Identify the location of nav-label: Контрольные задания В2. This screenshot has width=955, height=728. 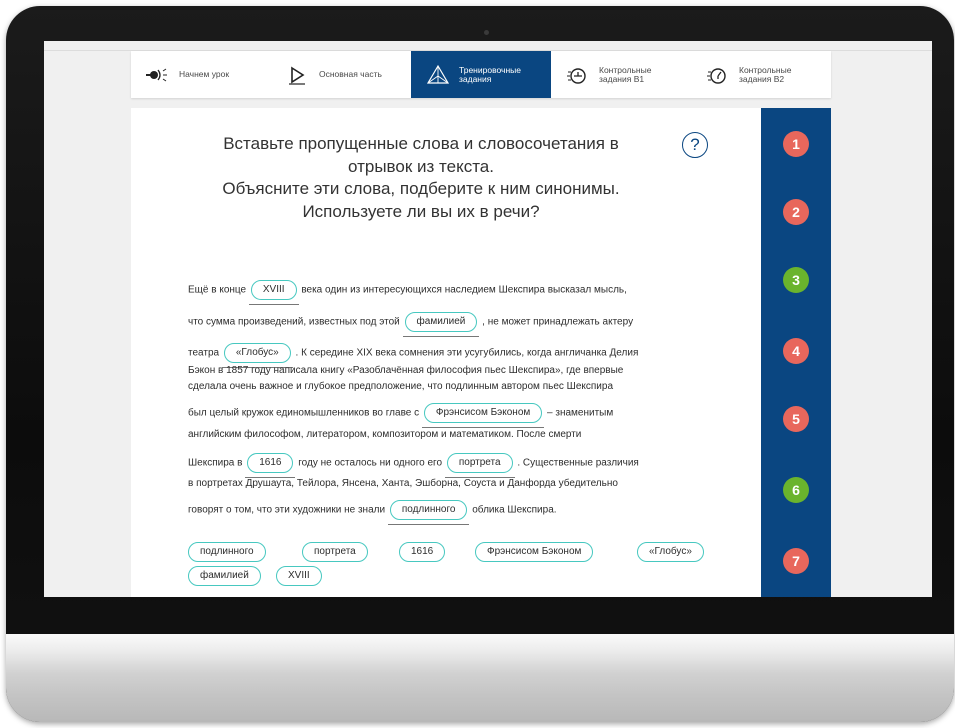
(765, 74).